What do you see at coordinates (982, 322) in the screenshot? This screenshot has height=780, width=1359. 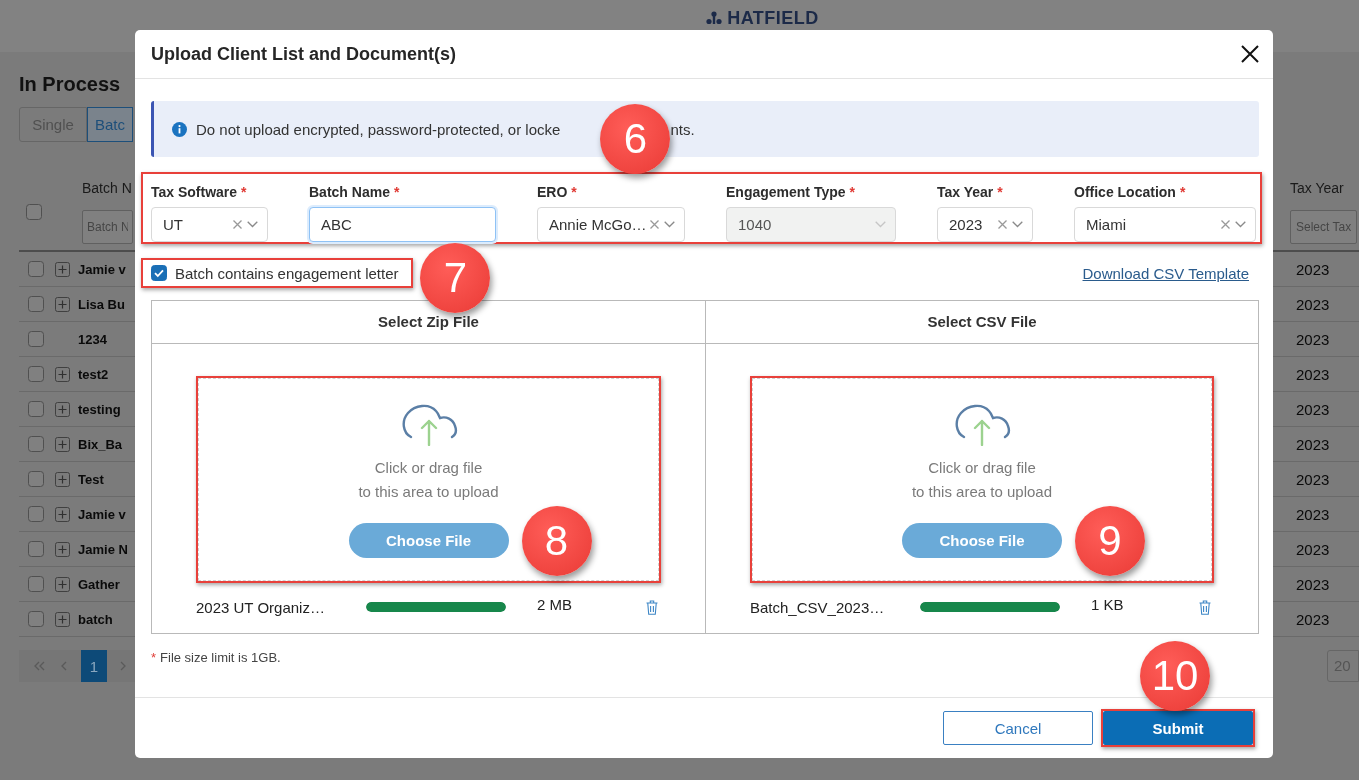 I see `upload-heading: Select CSV File` at bounding box center [982, 322].